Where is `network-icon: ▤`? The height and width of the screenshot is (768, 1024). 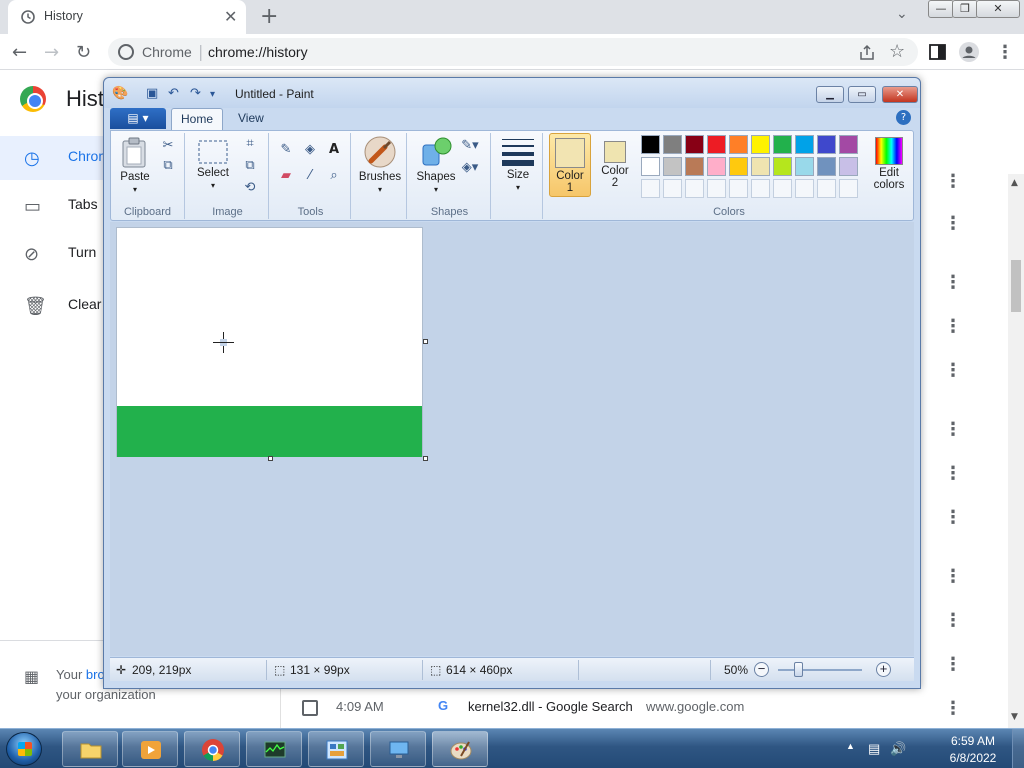
network-icon: ▤ is located at coordinates (874, 749).